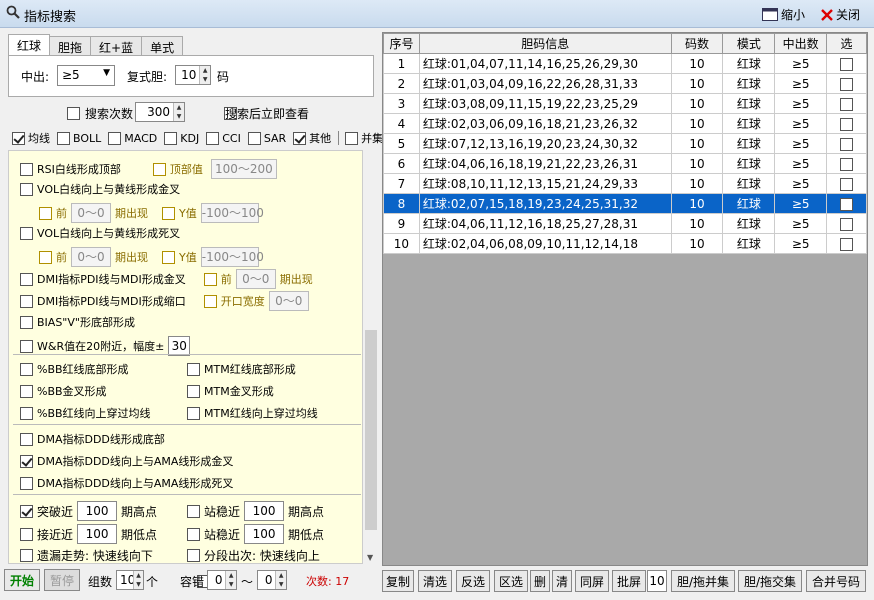 Image resolution: width=874 pixels, height=600 pixels. What do you see at coordinates (545, 43) in the screenshot?
I see `header-info: 胆码信息` at bounding box center [545, 43].